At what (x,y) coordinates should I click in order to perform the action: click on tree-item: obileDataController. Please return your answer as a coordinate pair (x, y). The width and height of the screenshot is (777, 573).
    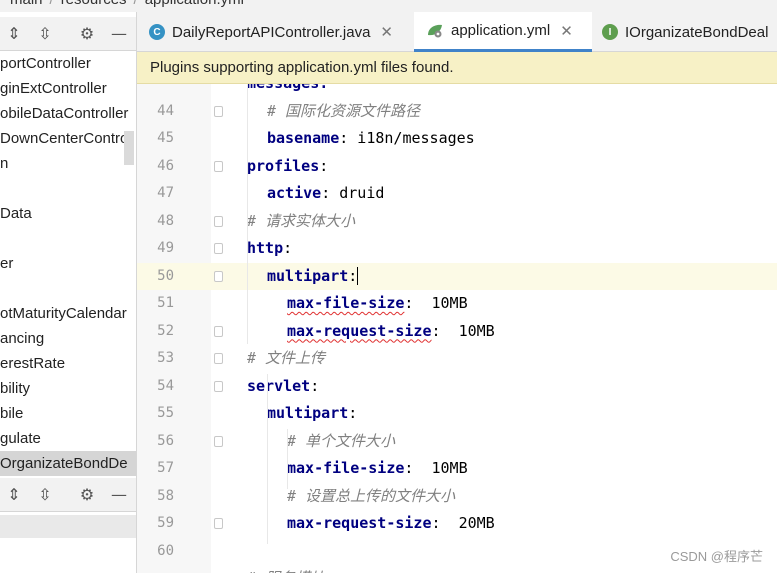
    Looking at the image, I should click on (64, 113).